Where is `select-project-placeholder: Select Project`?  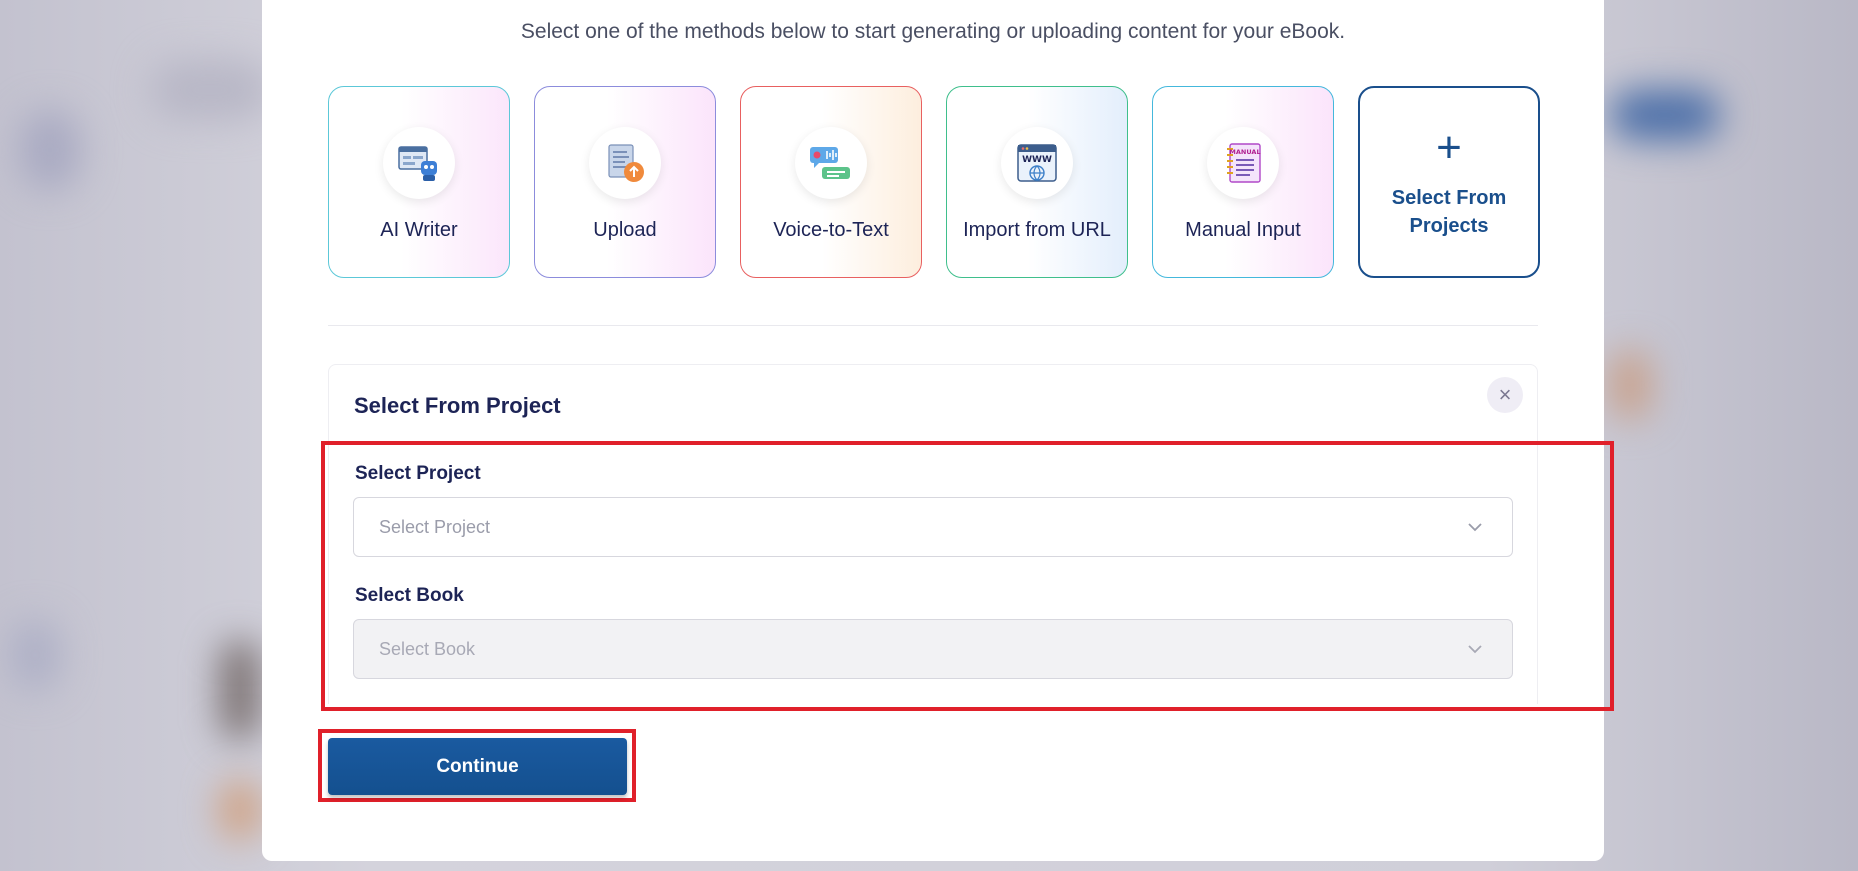 select-project-placeholder: Select Project is located at coordinates (435, 526).